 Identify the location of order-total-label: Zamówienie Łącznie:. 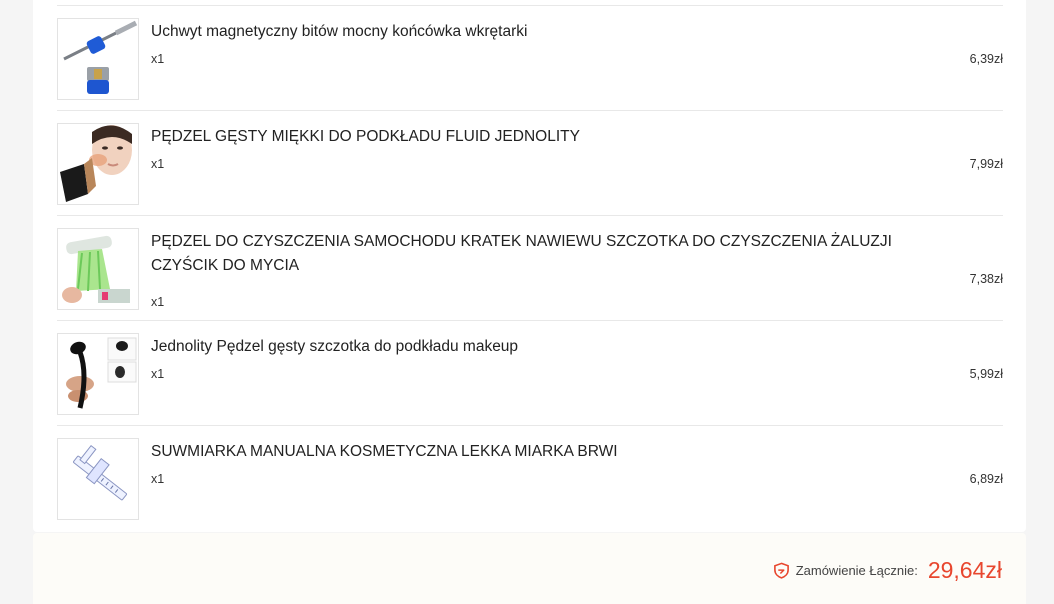
(856, 570).